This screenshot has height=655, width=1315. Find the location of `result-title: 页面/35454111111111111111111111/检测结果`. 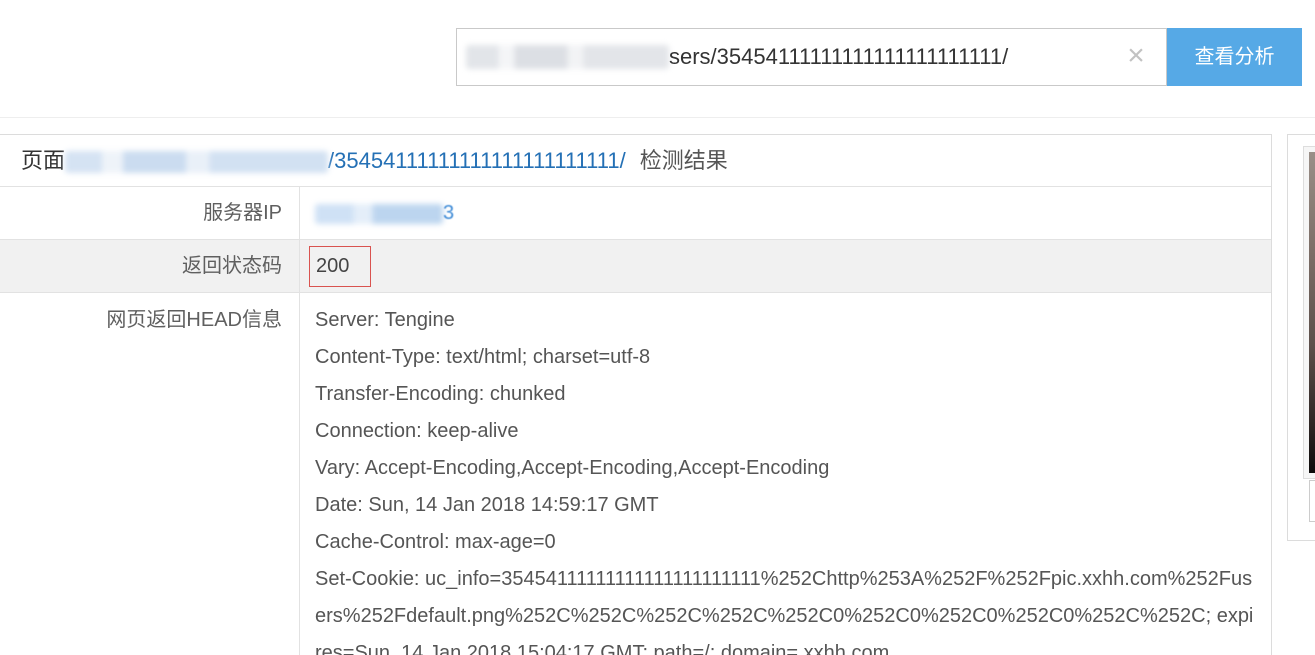

result-title: 页面/35454111111111111111111111/检测结果 is located at coordinates (635, 161).